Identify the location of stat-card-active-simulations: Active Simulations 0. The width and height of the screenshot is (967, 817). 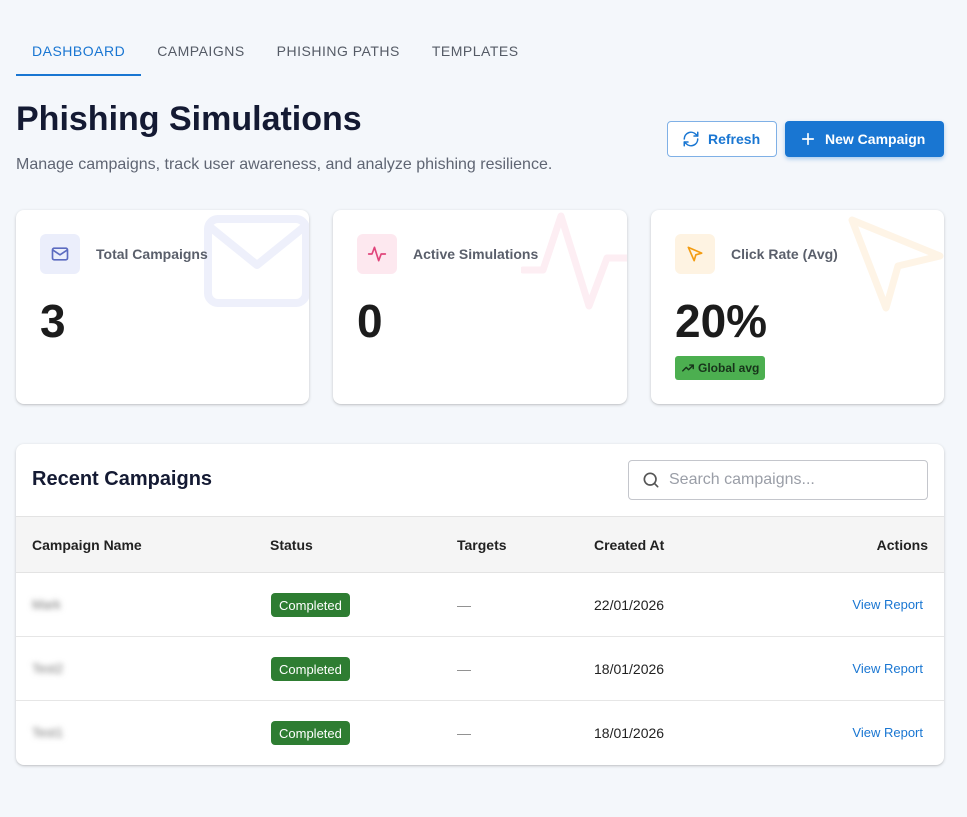
(480, 307).